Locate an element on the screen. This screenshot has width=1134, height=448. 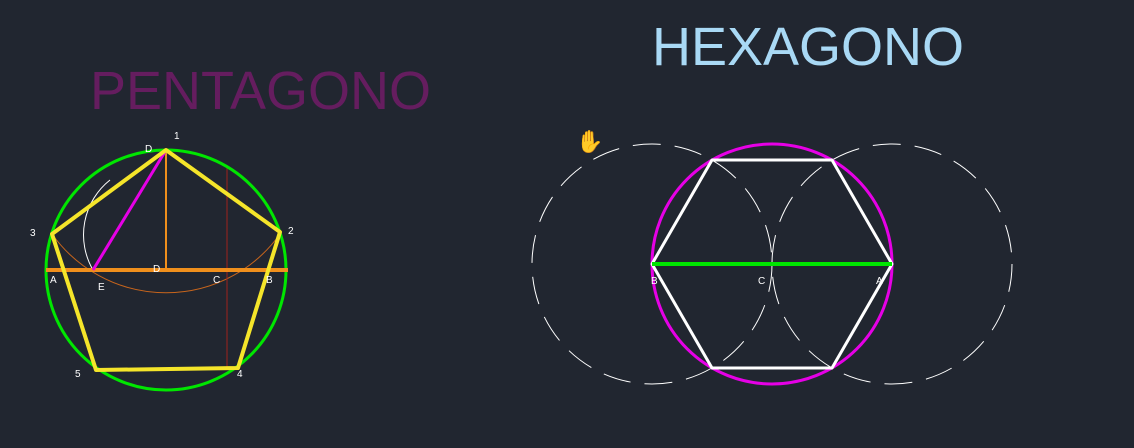
hex-point-label-b: B is located at coordinates (654, 281).